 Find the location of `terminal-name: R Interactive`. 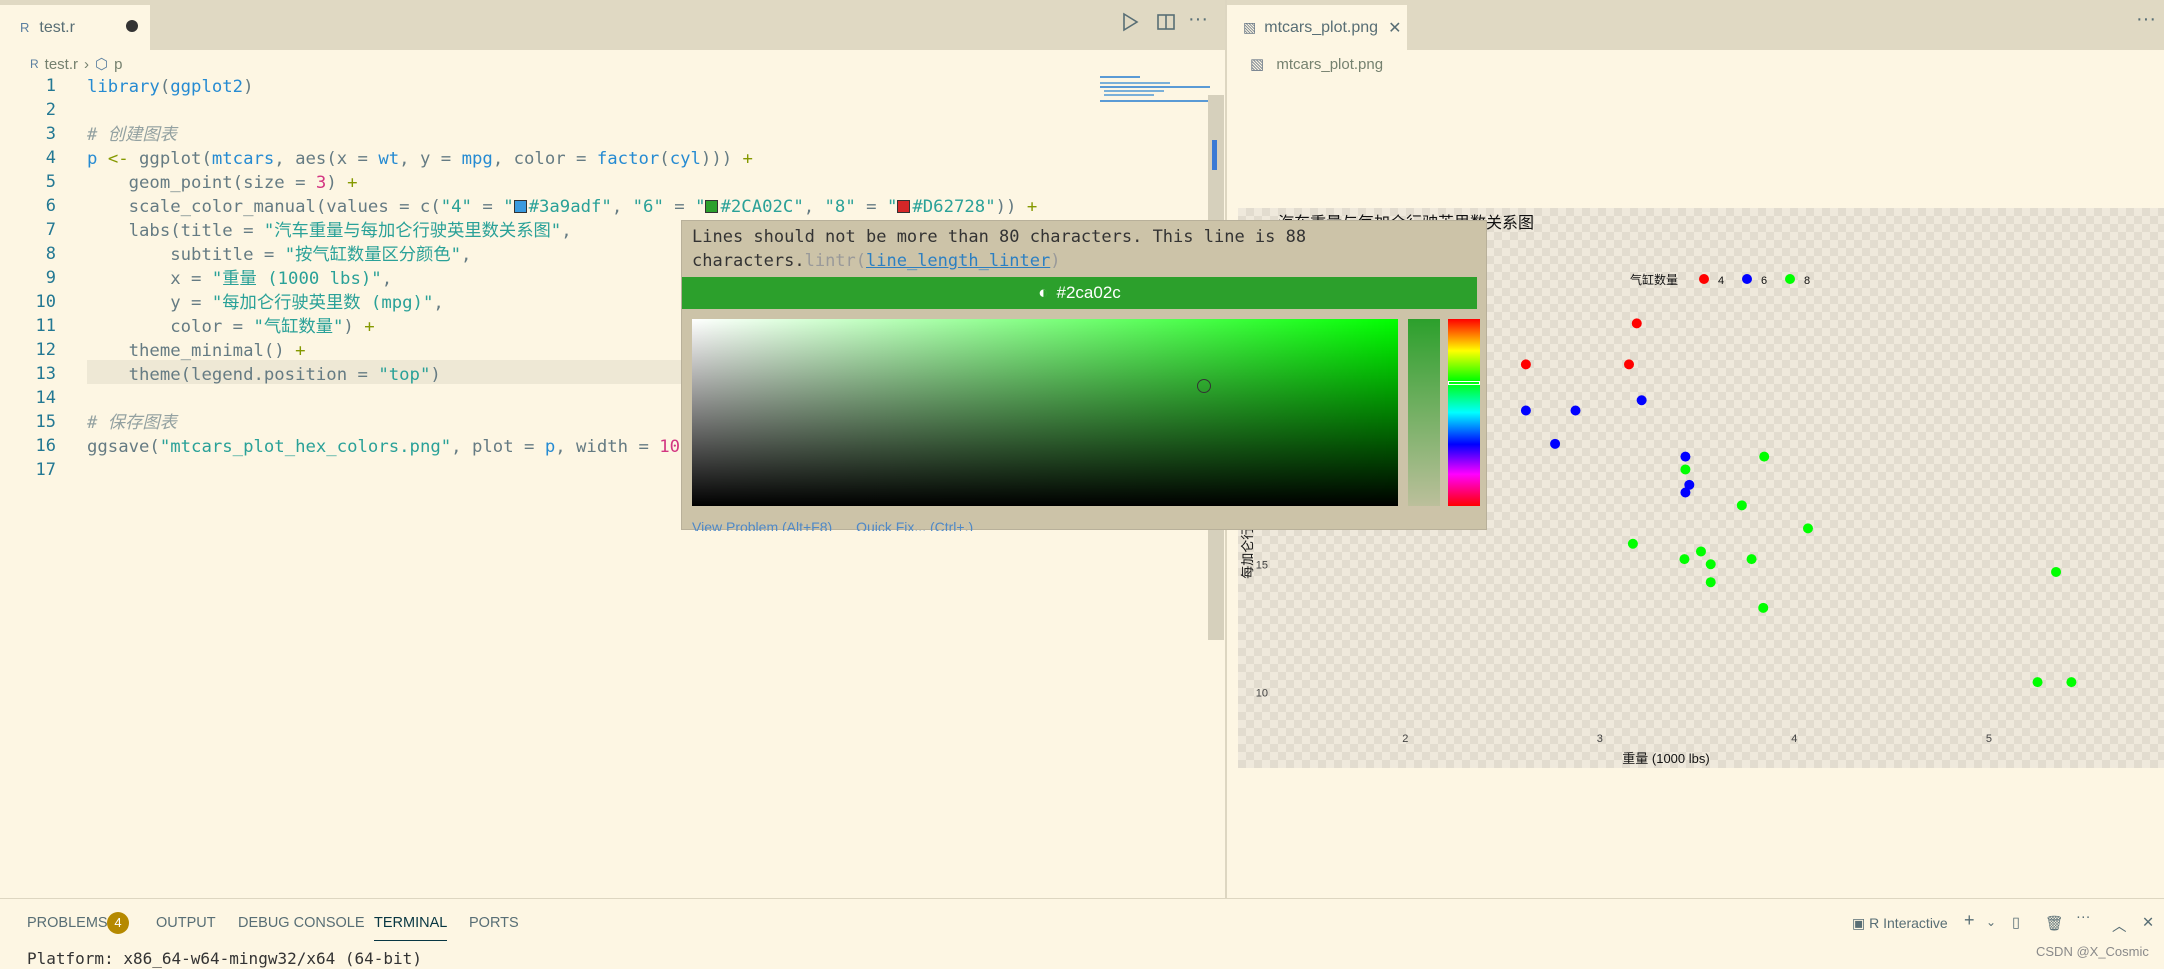

terminal-name: R Interactive is located at coordinates (1908, 923).